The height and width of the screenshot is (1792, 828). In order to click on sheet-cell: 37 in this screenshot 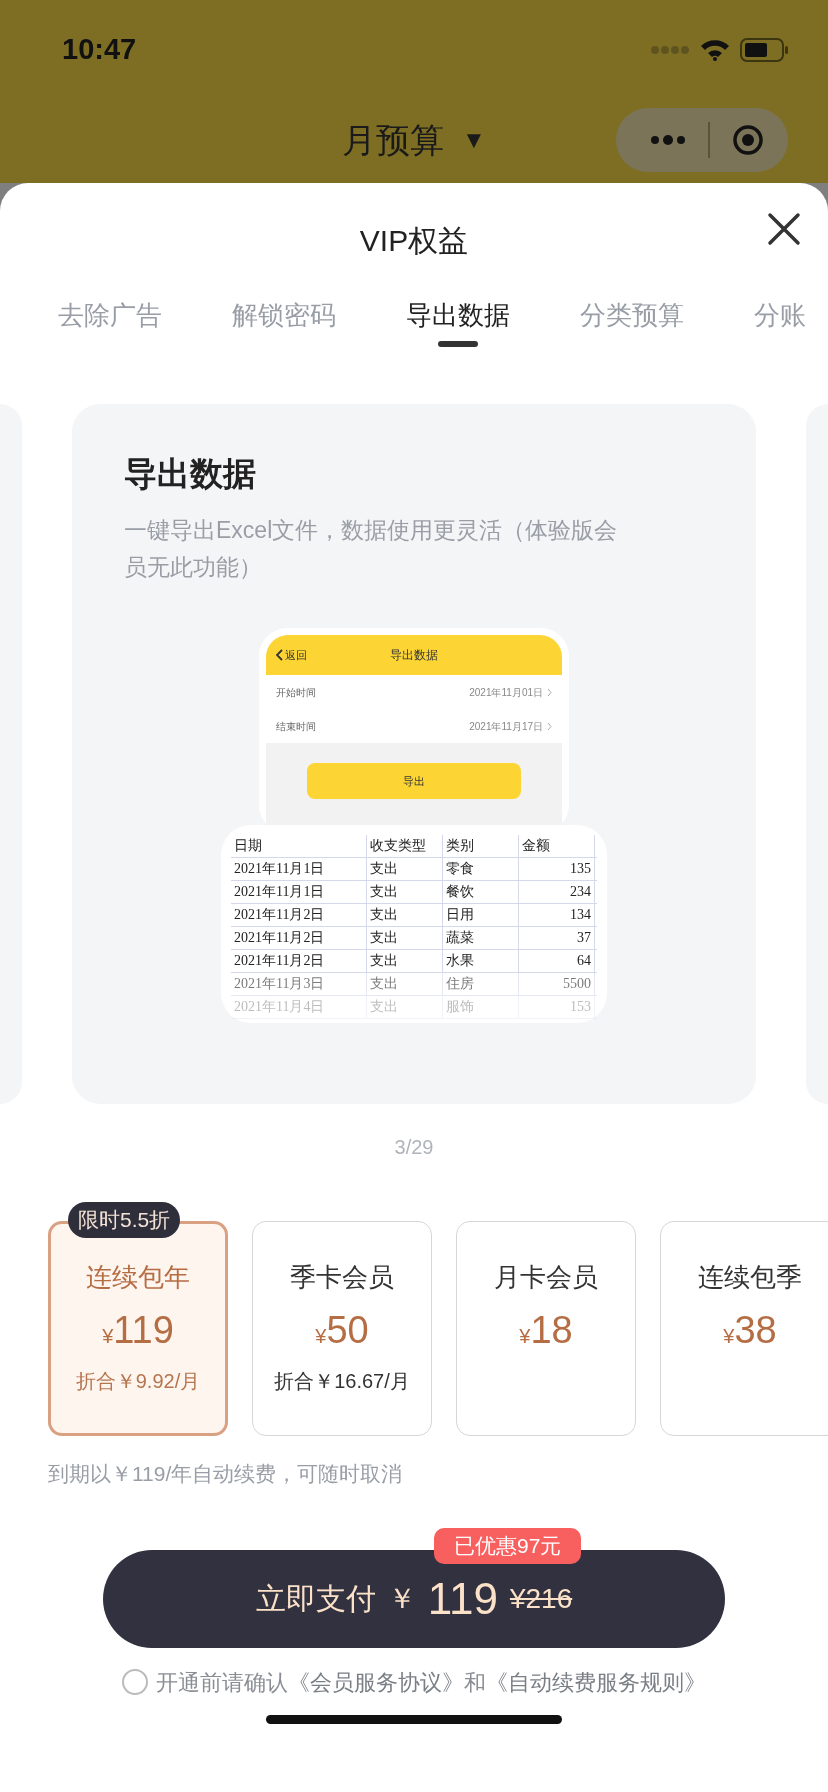, I will do `click(557, 938)`.